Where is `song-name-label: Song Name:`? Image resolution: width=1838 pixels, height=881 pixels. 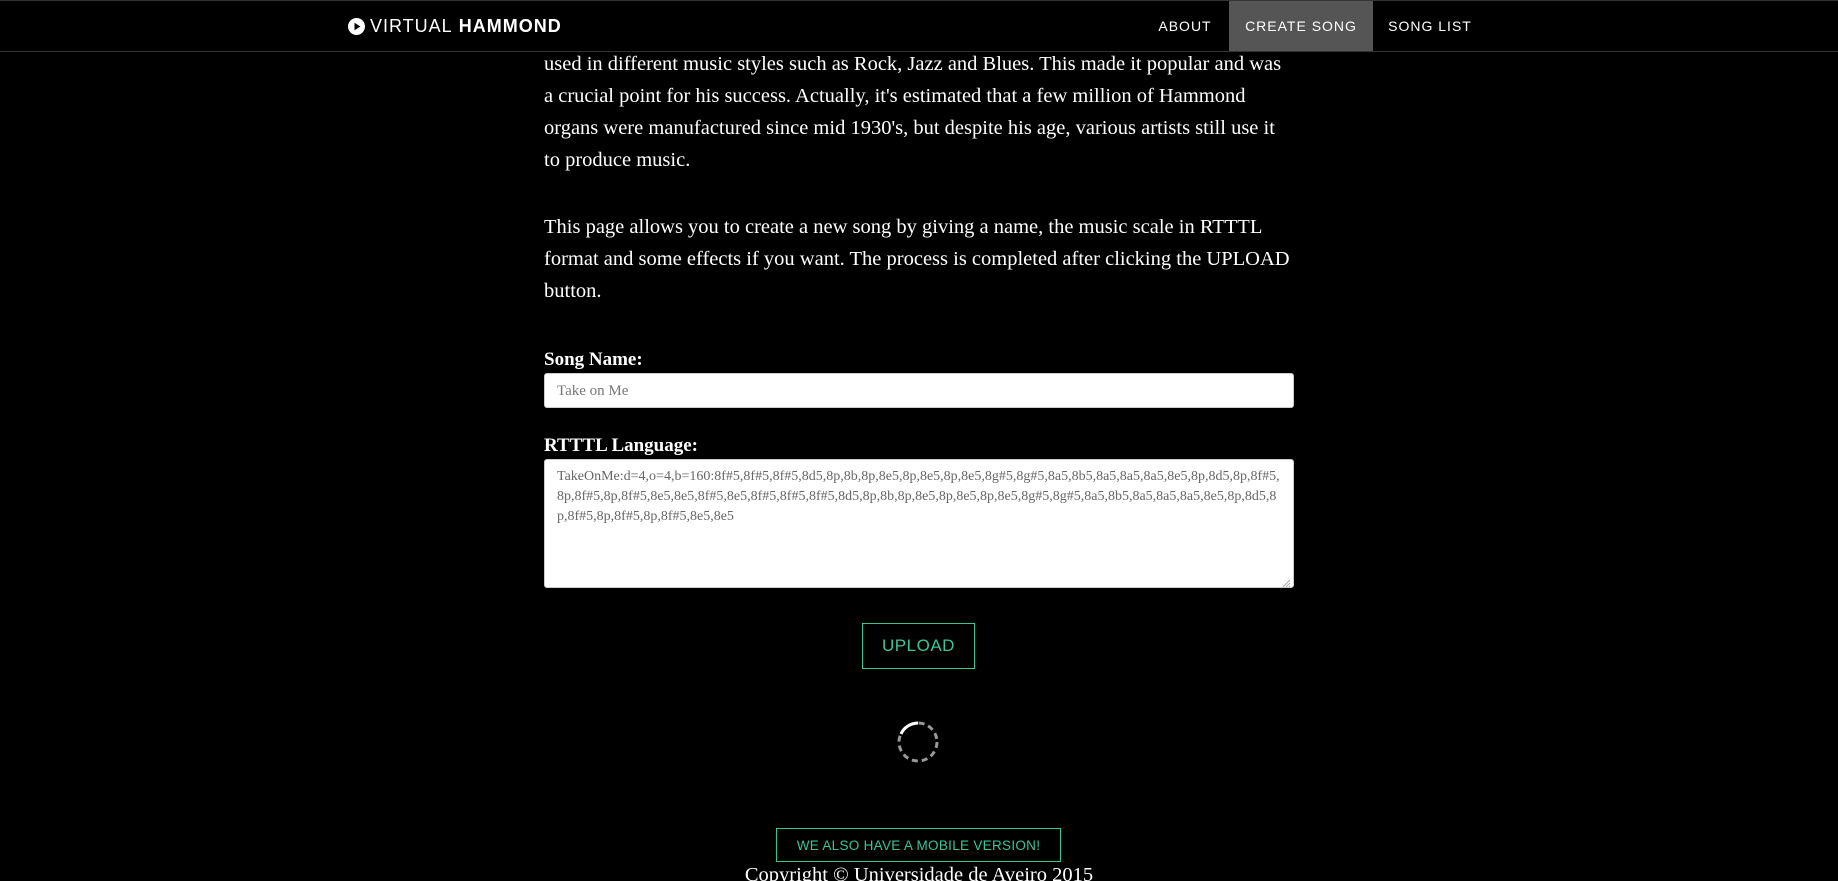
song-name-label: Song Name: is located at coordinates (593, 359).